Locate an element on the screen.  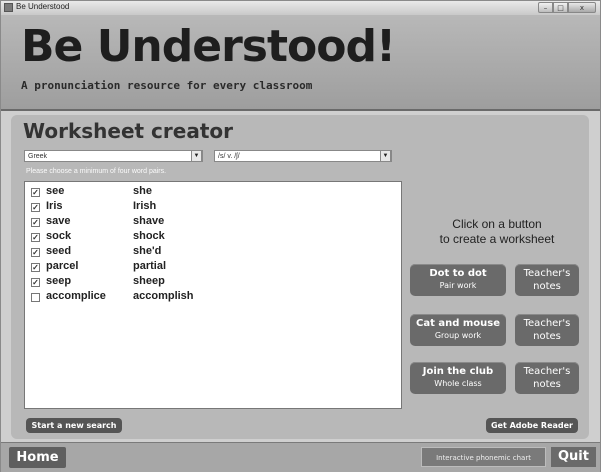
button-subtitle: Group work is located at coordinates (458, 335).